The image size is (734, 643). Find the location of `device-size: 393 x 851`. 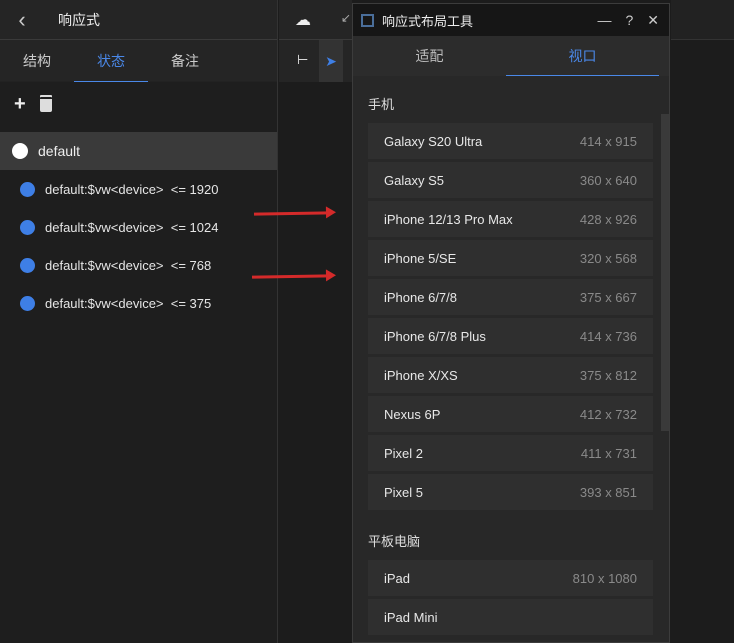

device-size: 393 x 851 is located at coordinates (608, 492).